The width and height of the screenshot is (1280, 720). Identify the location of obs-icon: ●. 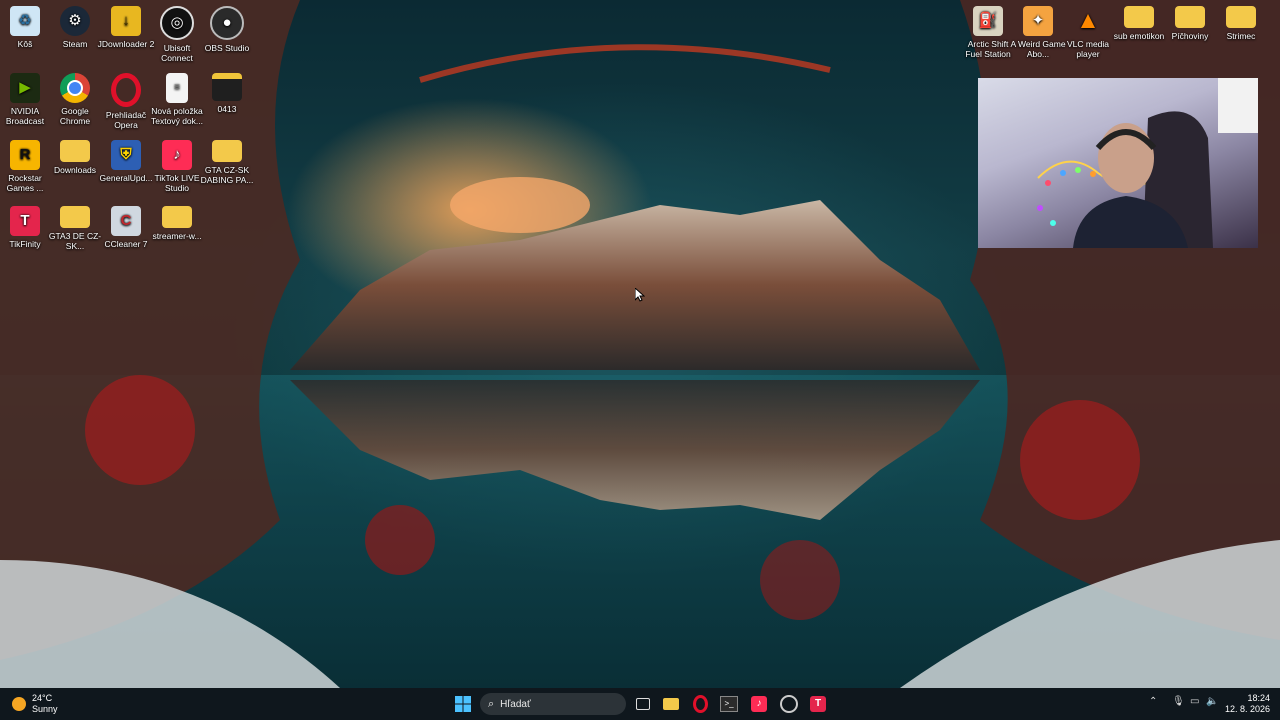
(227, 23).